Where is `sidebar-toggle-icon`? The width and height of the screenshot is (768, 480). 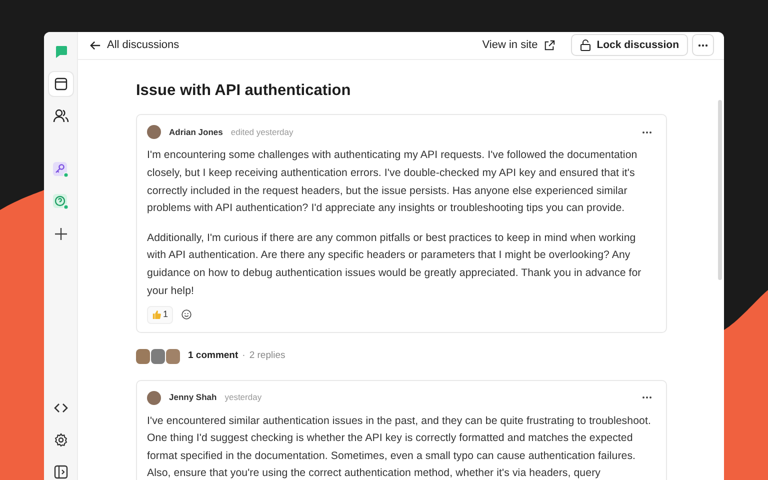
sidebar-toggle-icon is located at coordinates (61, 472).